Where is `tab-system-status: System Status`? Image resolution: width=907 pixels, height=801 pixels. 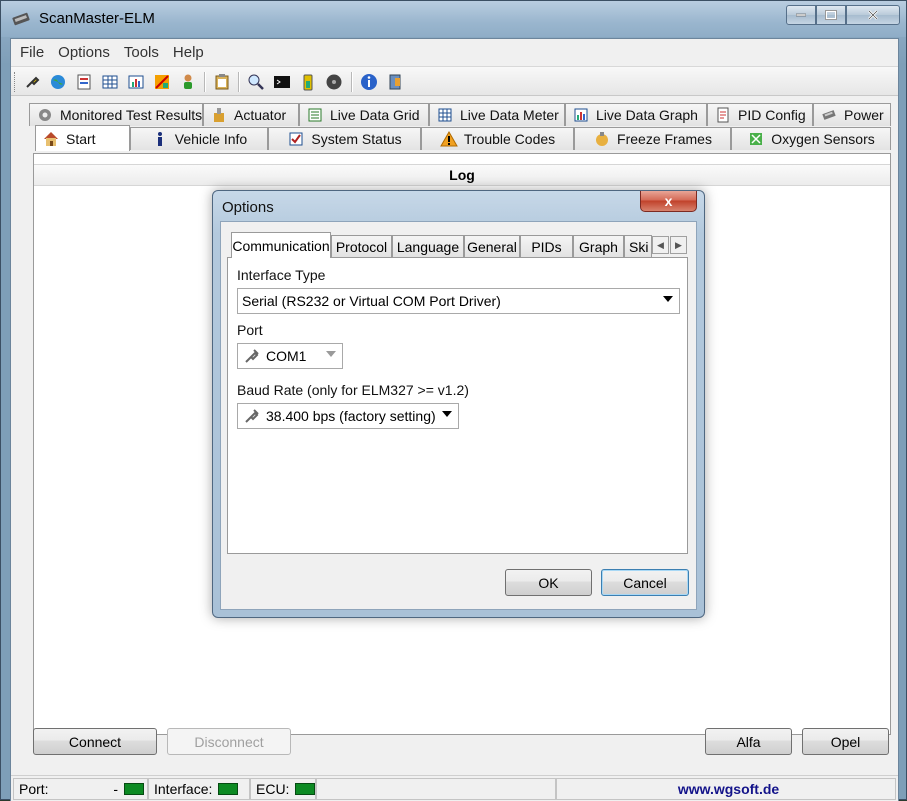
tab-system-status: System Status is located at coordinates (344, 138).